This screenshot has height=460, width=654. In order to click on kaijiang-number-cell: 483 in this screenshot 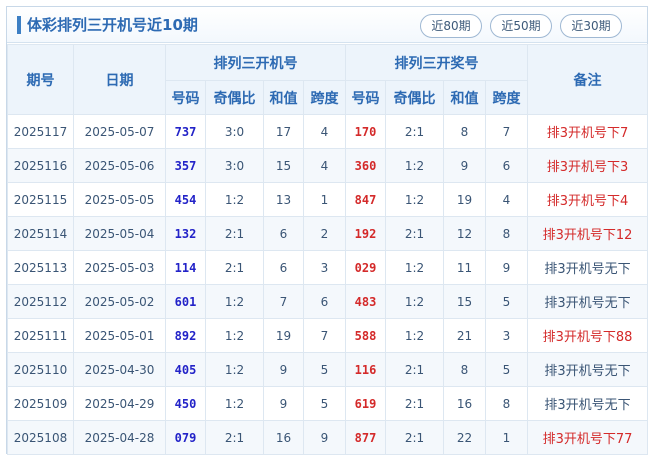, I will do `click(365, 301)`.